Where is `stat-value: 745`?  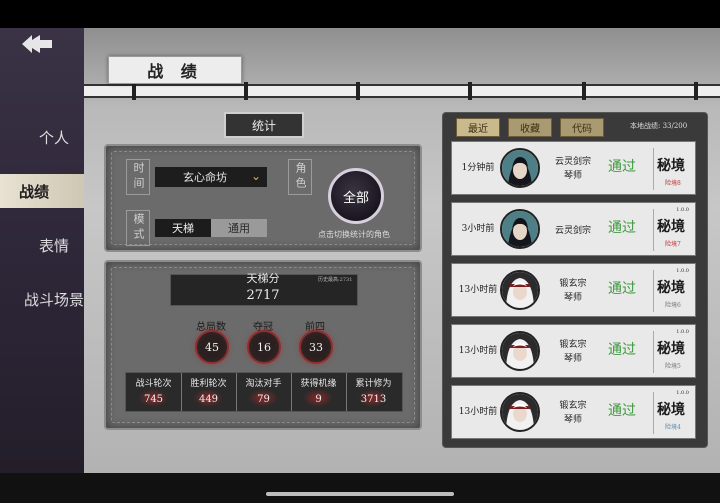
stat-value: 745 is located at coordinates (153, 399).